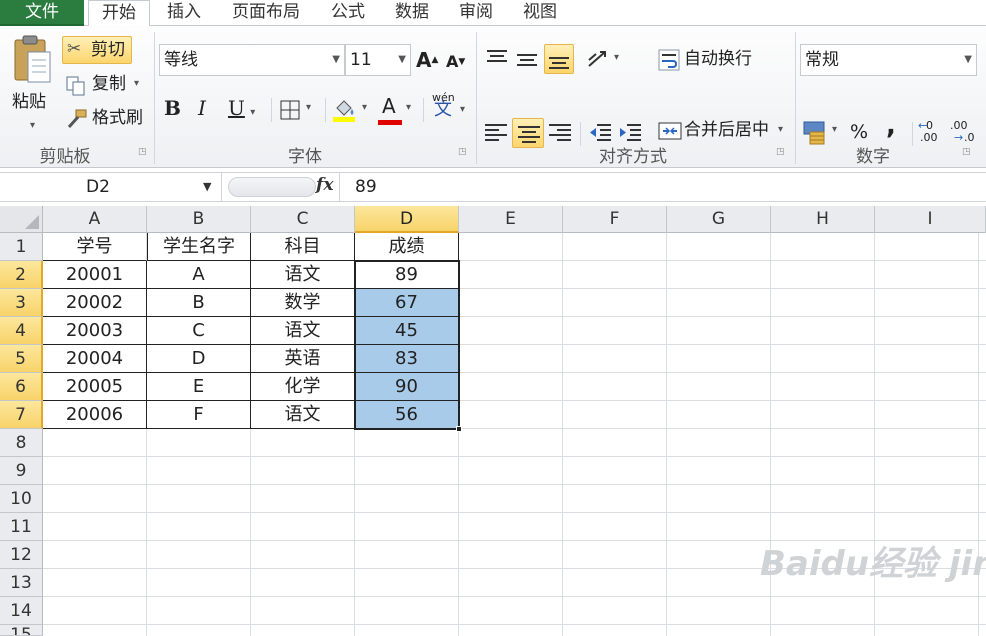  Describe the element at coordinates (21, 555) in the screenshot. I see `row-header-12: 12` at that location.